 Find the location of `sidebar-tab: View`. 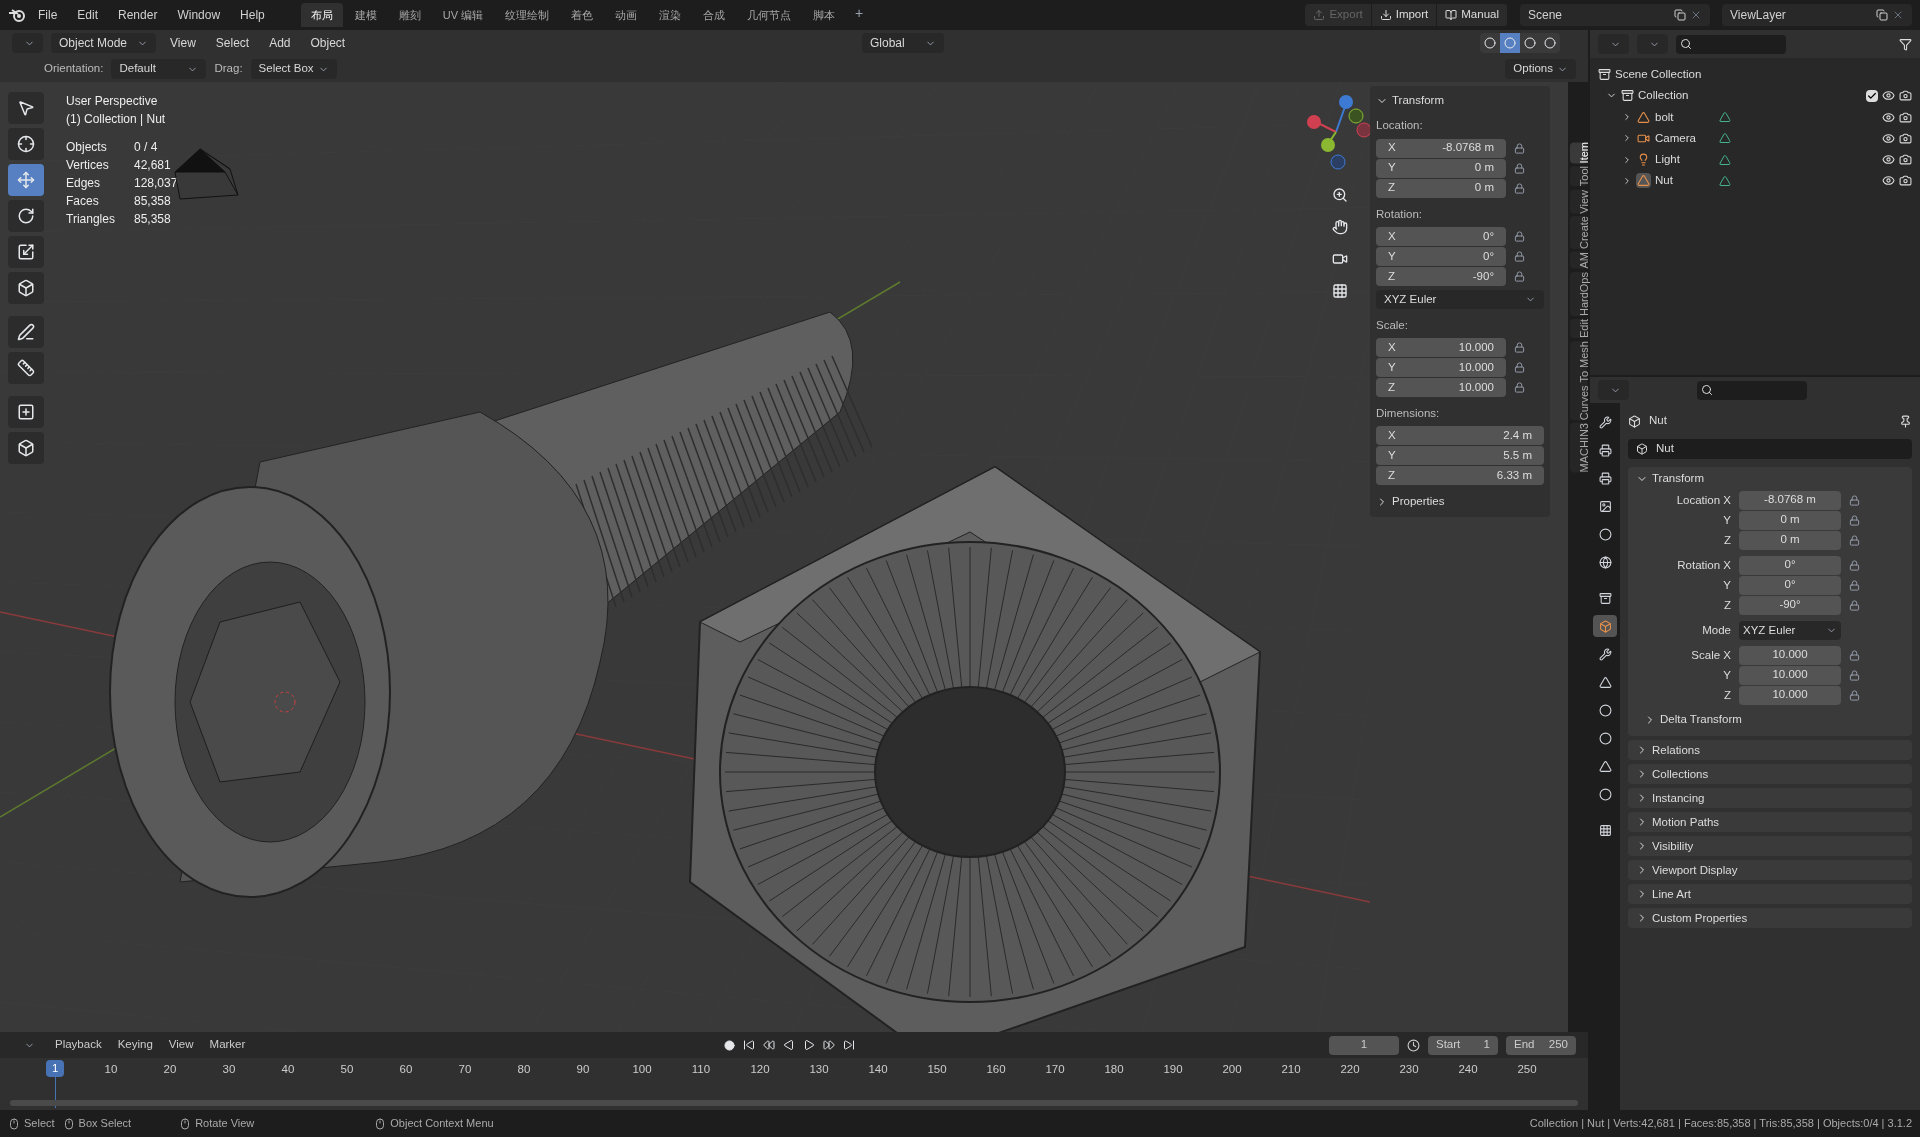

sidebar-tab: View is located at coordinates (1578, 201).